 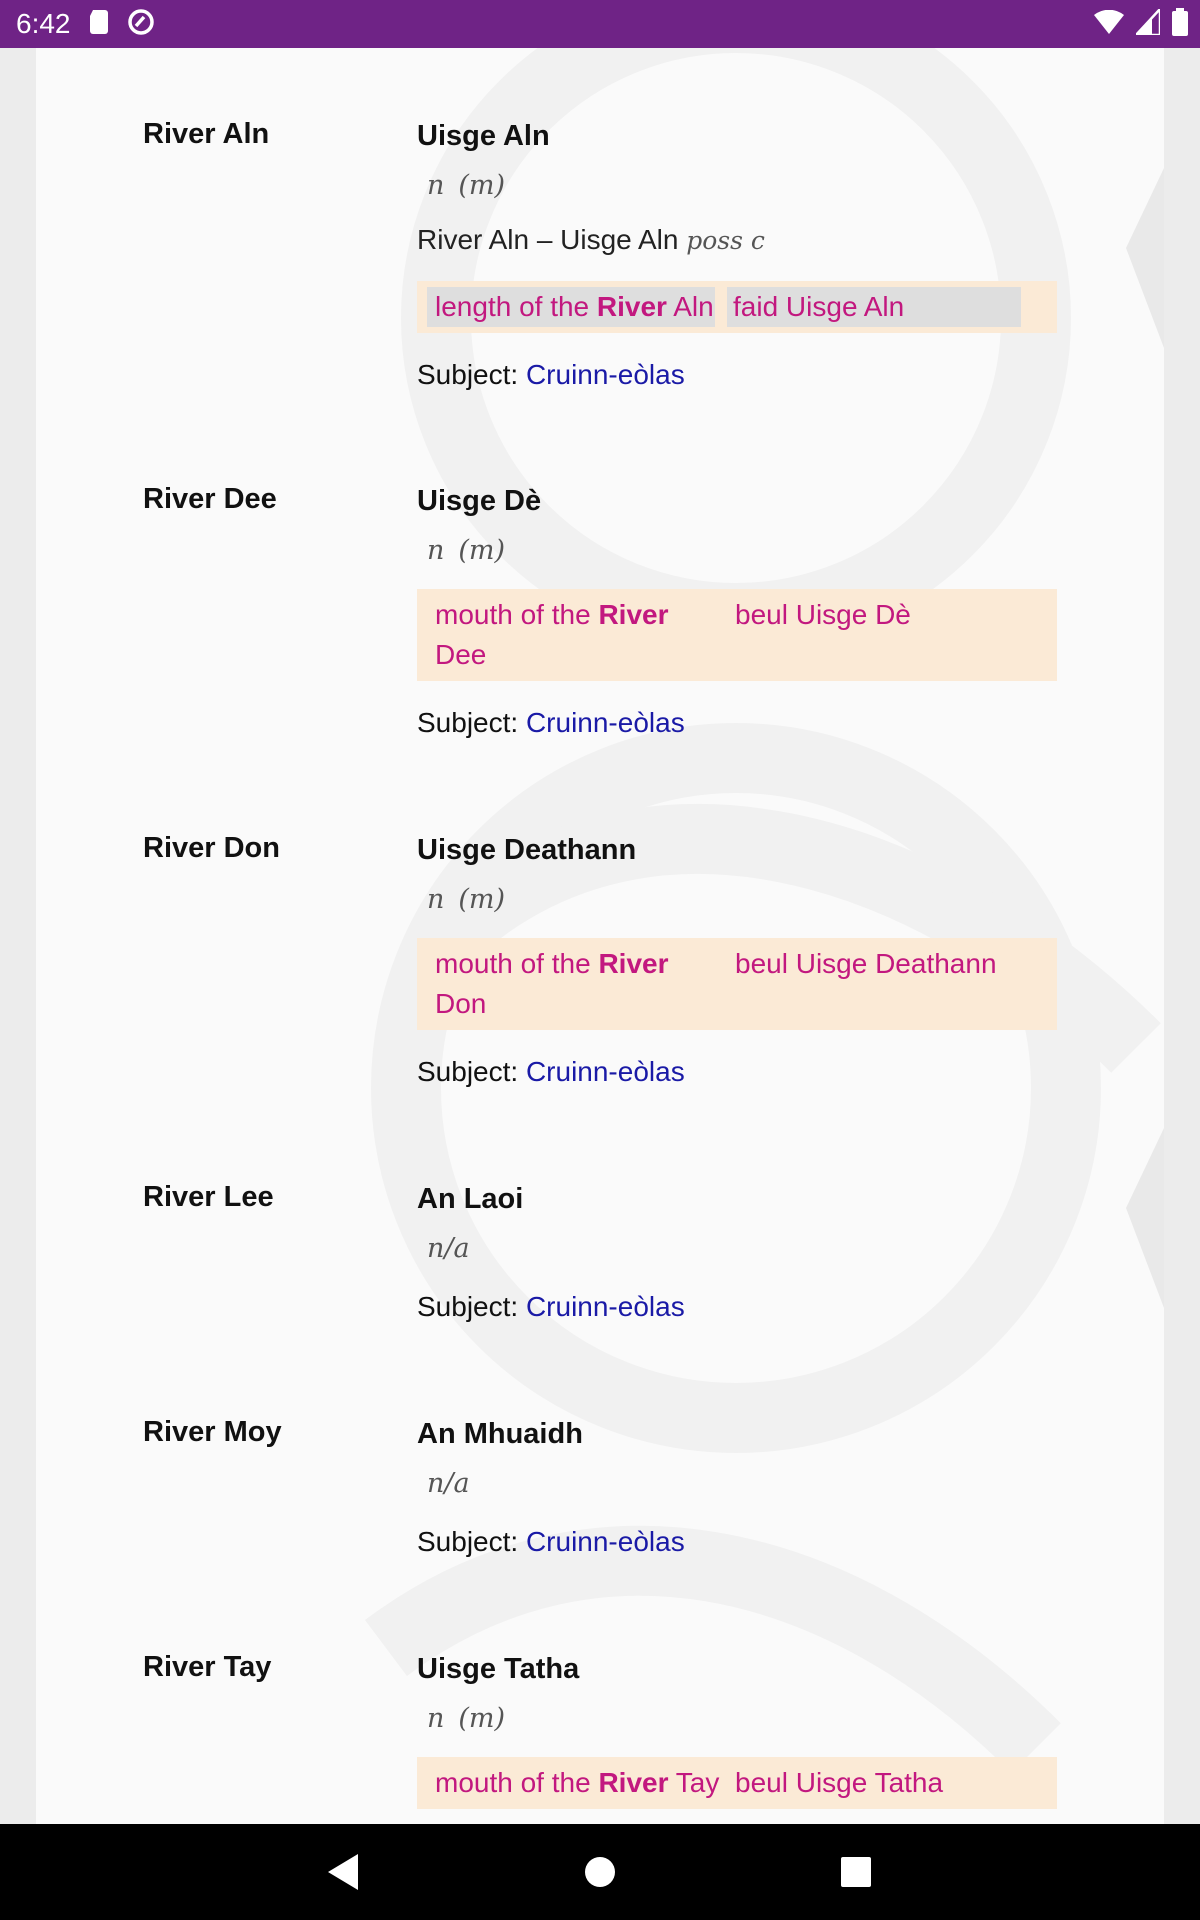 I want to click on back-icon, so click(x=344, y=1874).